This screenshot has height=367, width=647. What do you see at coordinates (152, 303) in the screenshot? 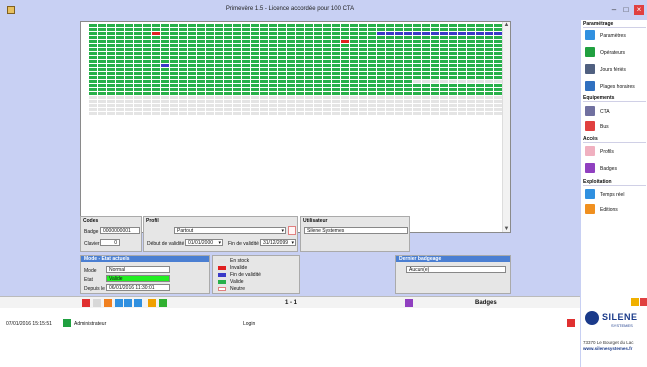
I see `export-icon` at bounding box center [152, 303].